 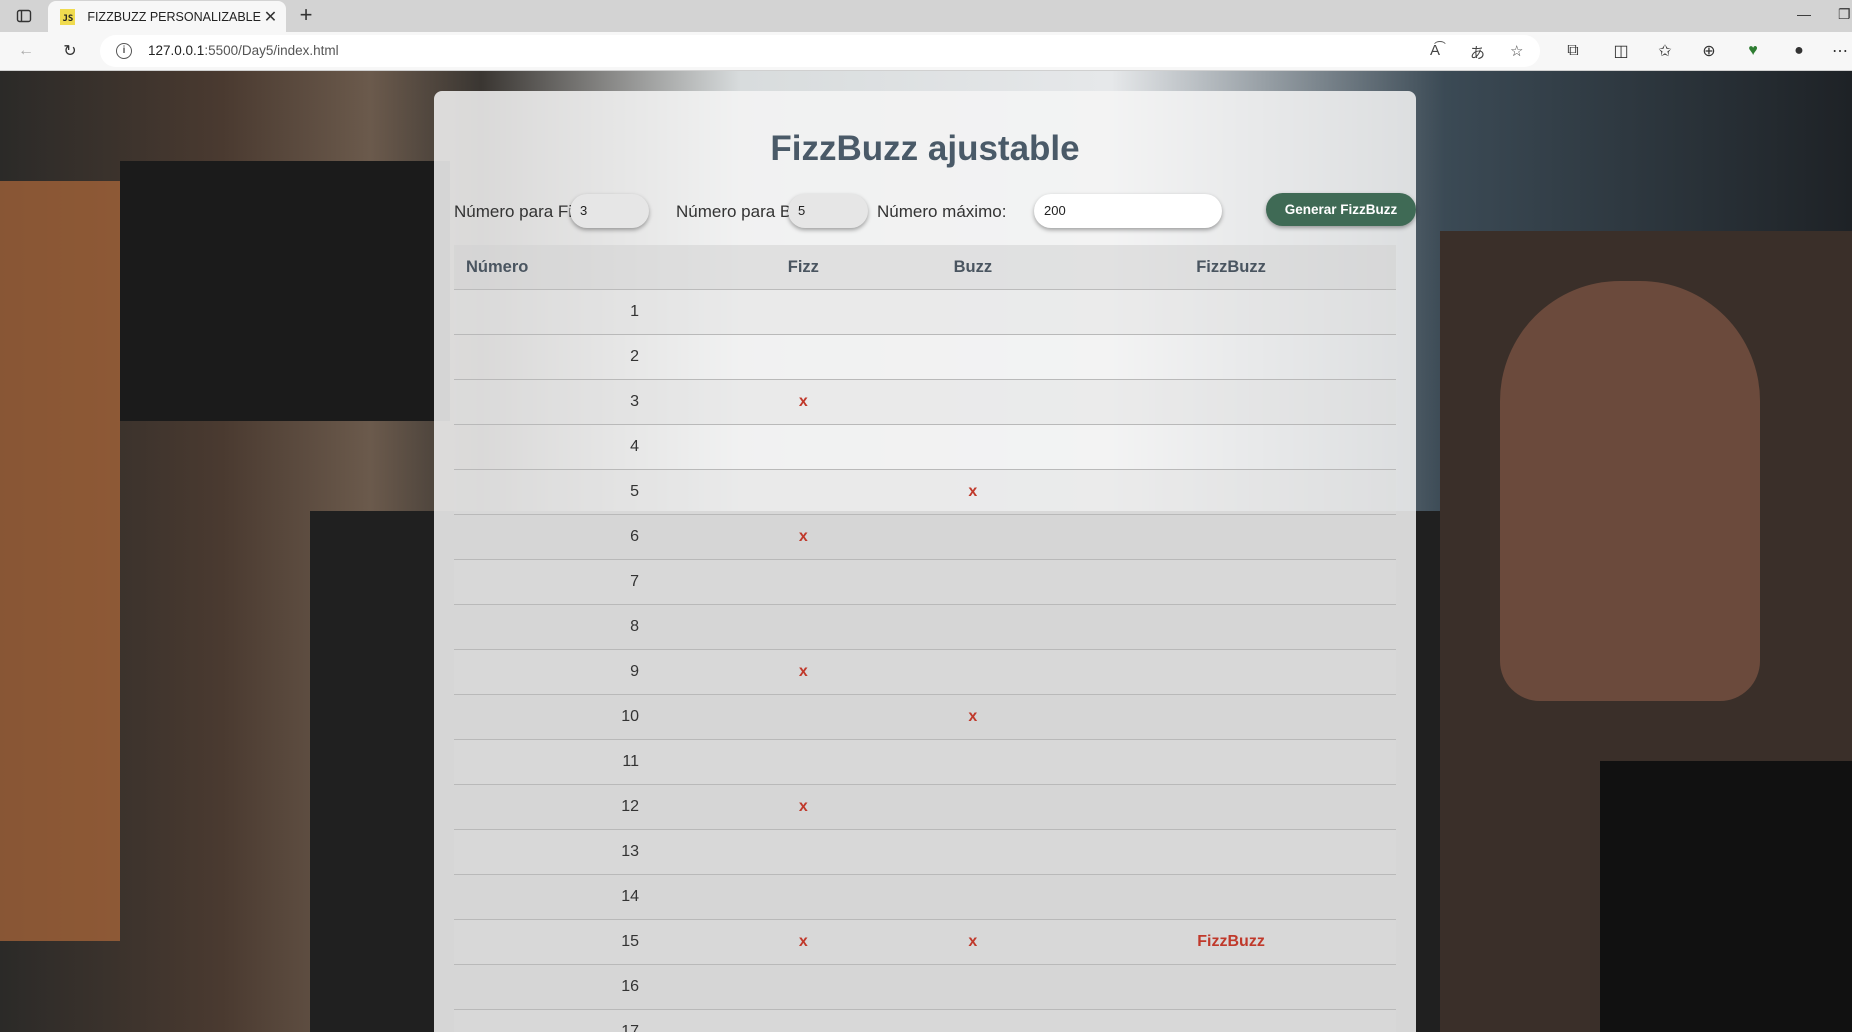 What do you see at coordinates (124, 51) in the screenshot?
I see `site-info-icon: i` at bounding box center [124, 51].